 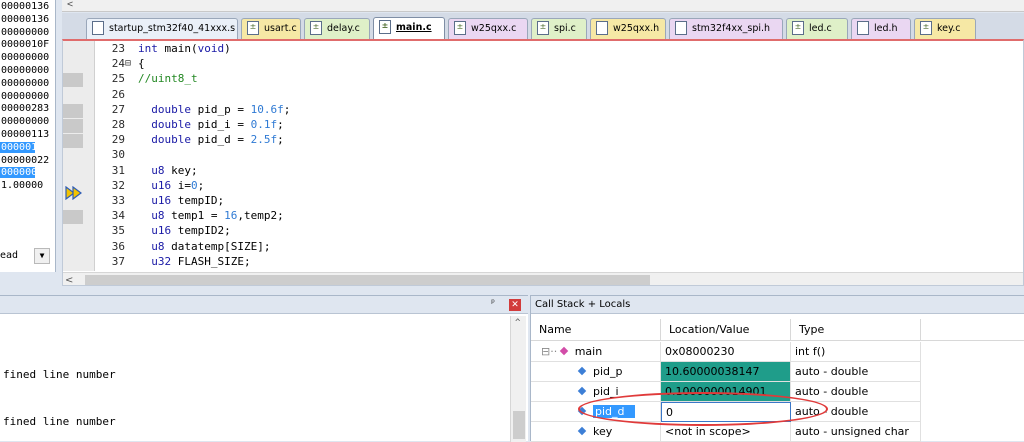 I want to click on register-value: 00000283, so click(x=24, y=108).